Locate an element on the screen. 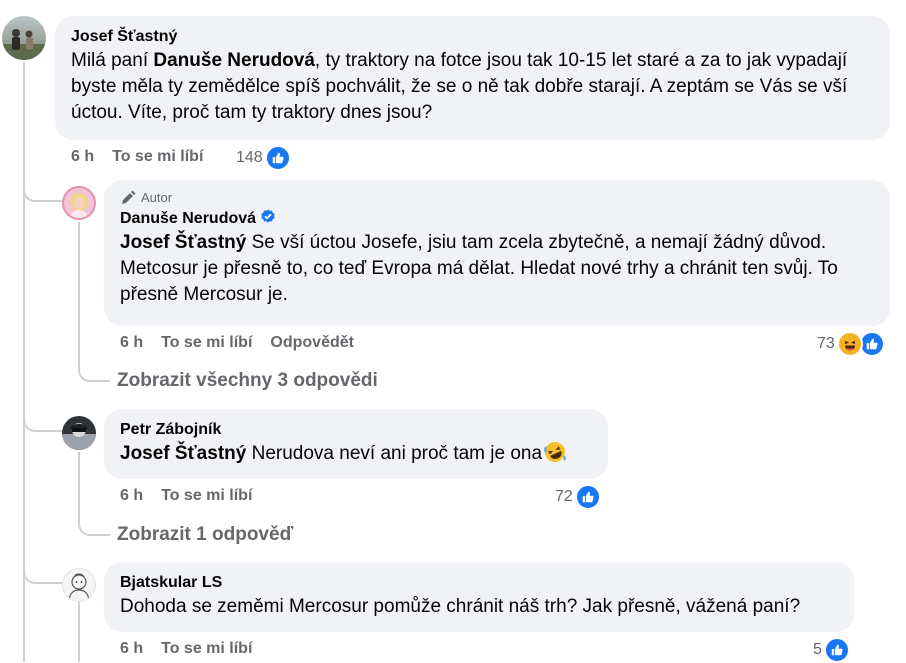  thread-connector-view-all is located at coordinates (94, 370).